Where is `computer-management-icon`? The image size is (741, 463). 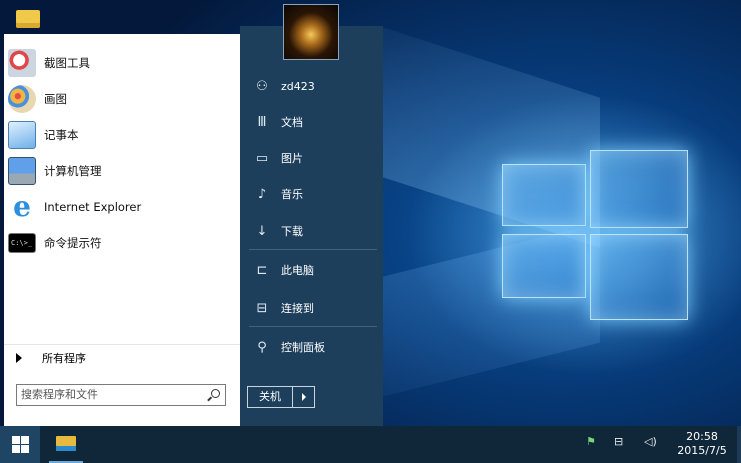
computer-management-icon is located at coordinates (22, 171).